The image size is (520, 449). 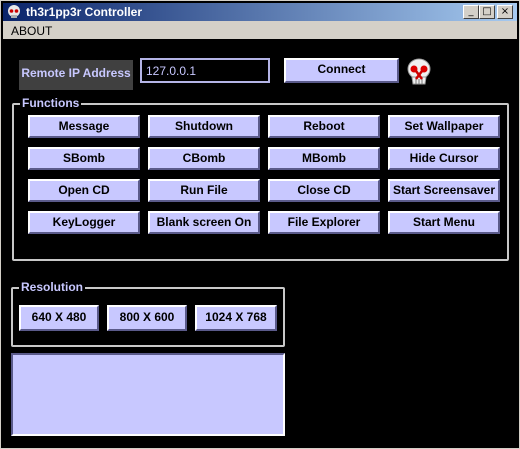 I want to click on close-button: ×, so click(x=505, y=12).